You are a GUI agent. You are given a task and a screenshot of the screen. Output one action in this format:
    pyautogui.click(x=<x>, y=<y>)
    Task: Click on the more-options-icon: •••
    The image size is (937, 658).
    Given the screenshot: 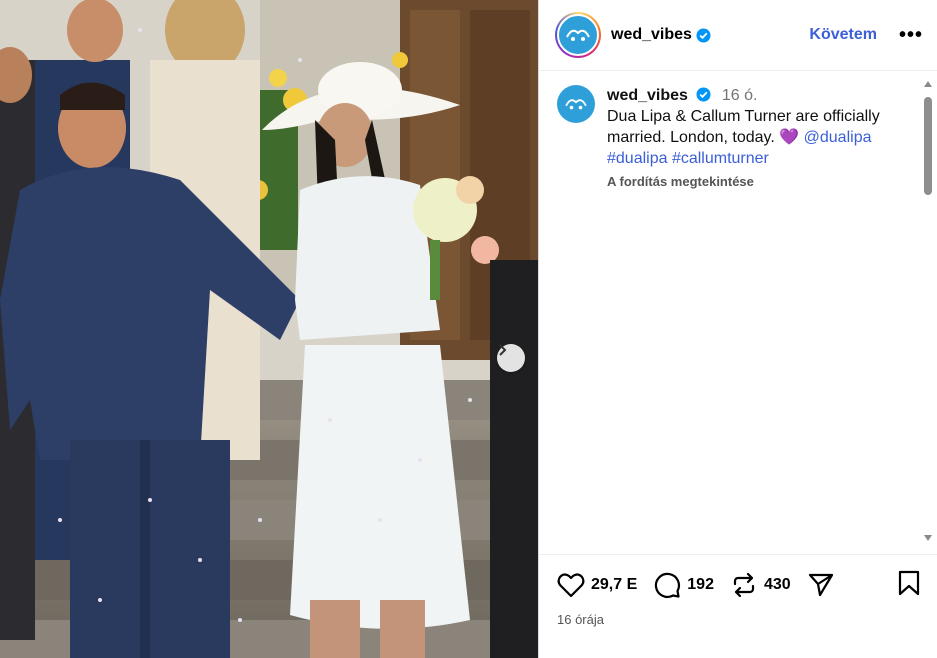 What is the action you would take?
    pyautogui.click(x=911, y=35)
    